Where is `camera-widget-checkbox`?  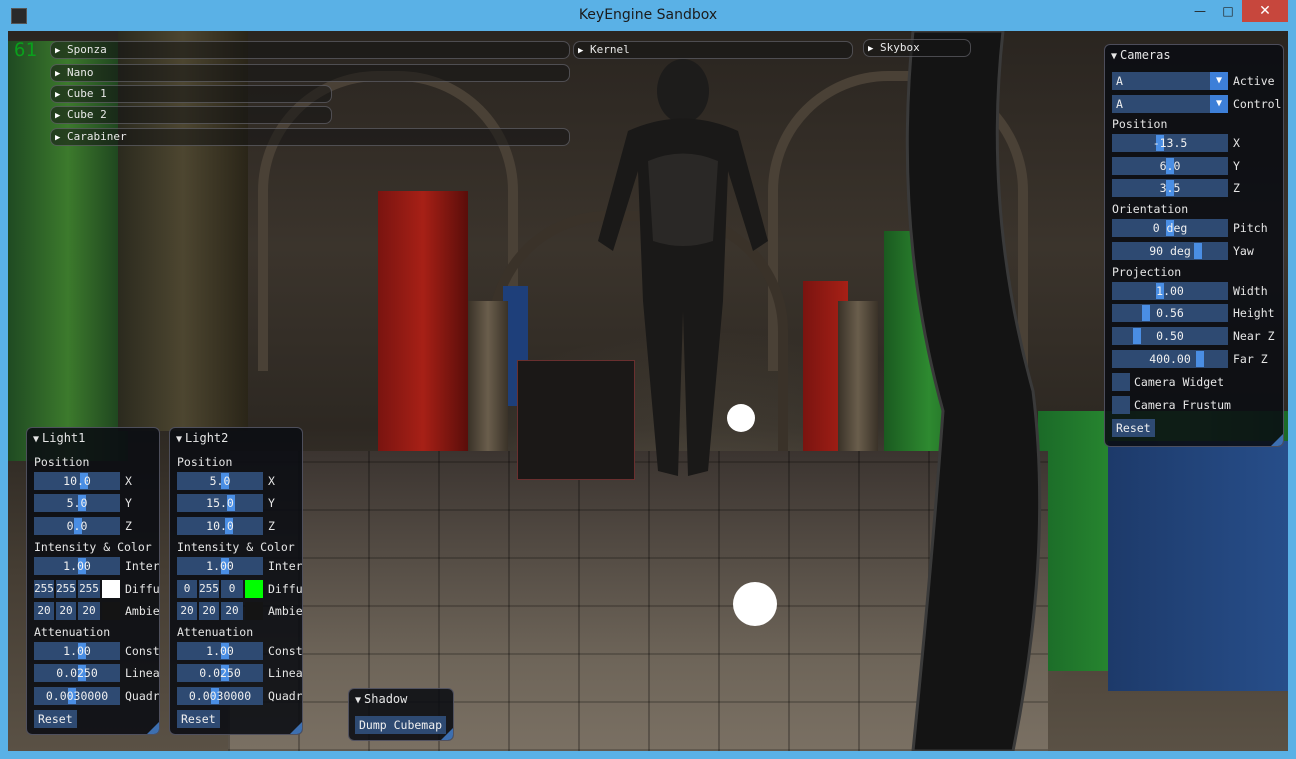
camera-widget-checkbox is located at coordinates (1121, 382).